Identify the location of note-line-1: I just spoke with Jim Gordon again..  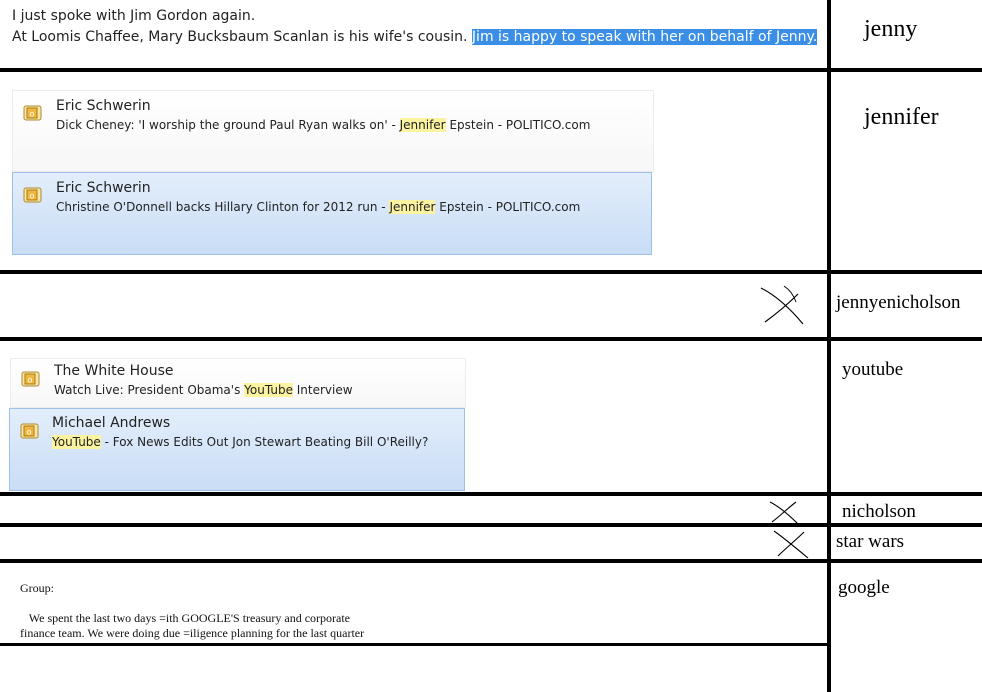
(134, 16).